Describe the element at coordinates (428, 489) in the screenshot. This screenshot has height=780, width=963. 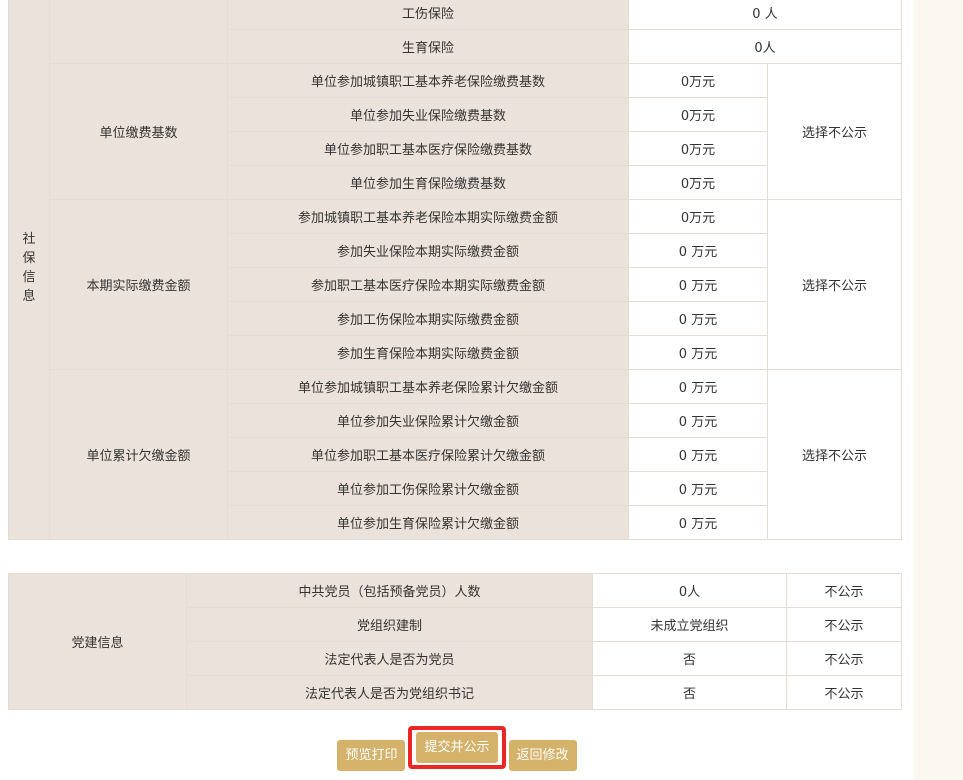
I see `row-label: 单位参加工伤保险累计欠缴金额` at that location.